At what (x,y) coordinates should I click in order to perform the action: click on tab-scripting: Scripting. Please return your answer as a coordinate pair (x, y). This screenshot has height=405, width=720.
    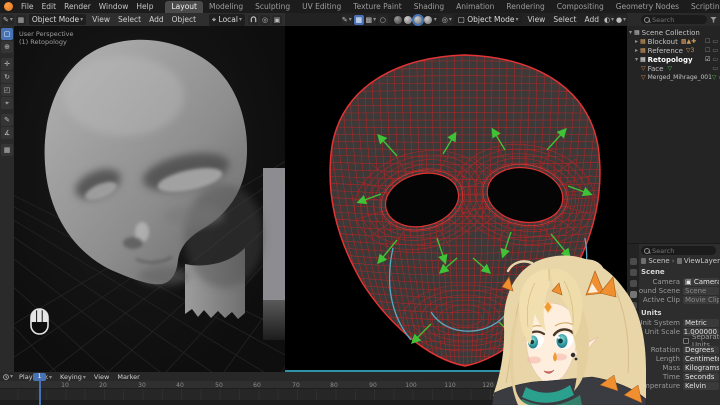
    Looking at the image, I should click on (702, 7).